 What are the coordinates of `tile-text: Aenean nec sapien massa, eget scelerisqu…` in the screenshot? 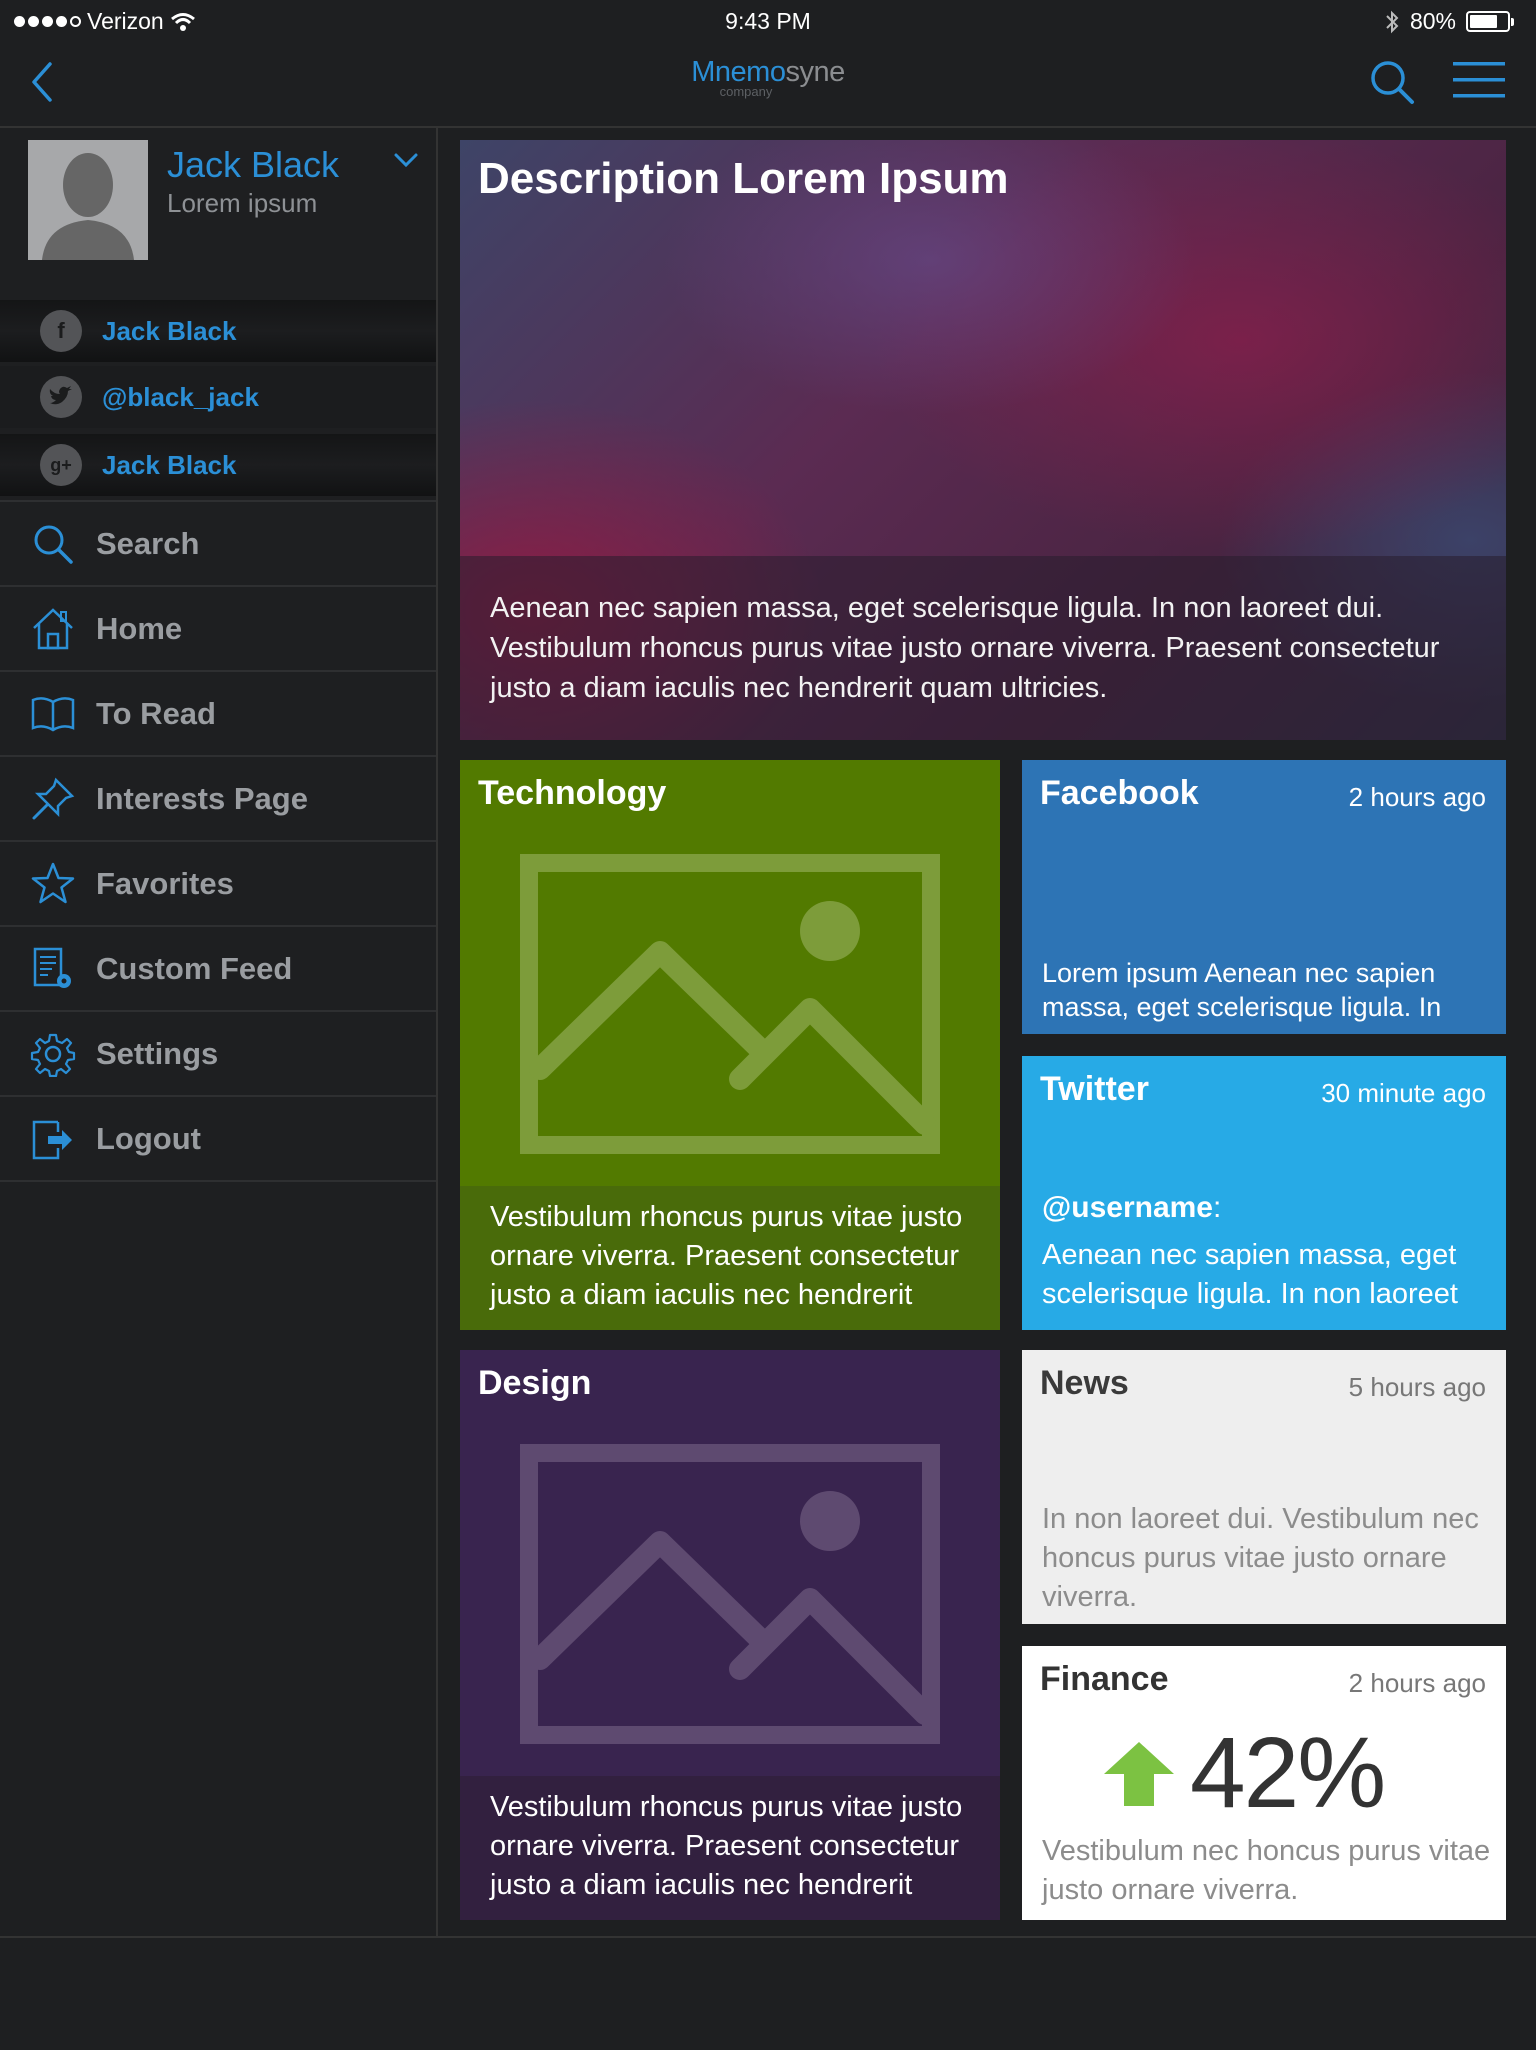 It's located at (1250, 1274).